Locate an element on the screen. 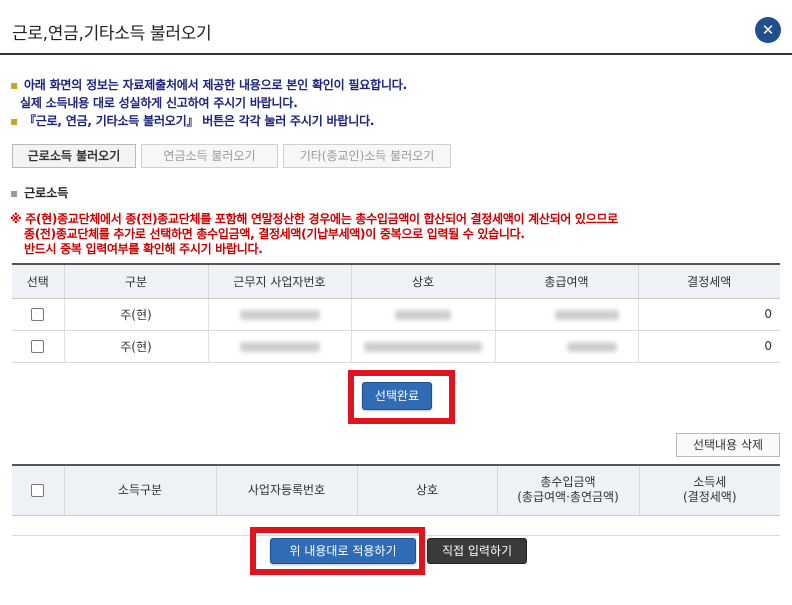 The image size is (792, 605). dialog-header: 근로,연금,기타소득 불러오기 ✕ is located at coordinates (396, 27).